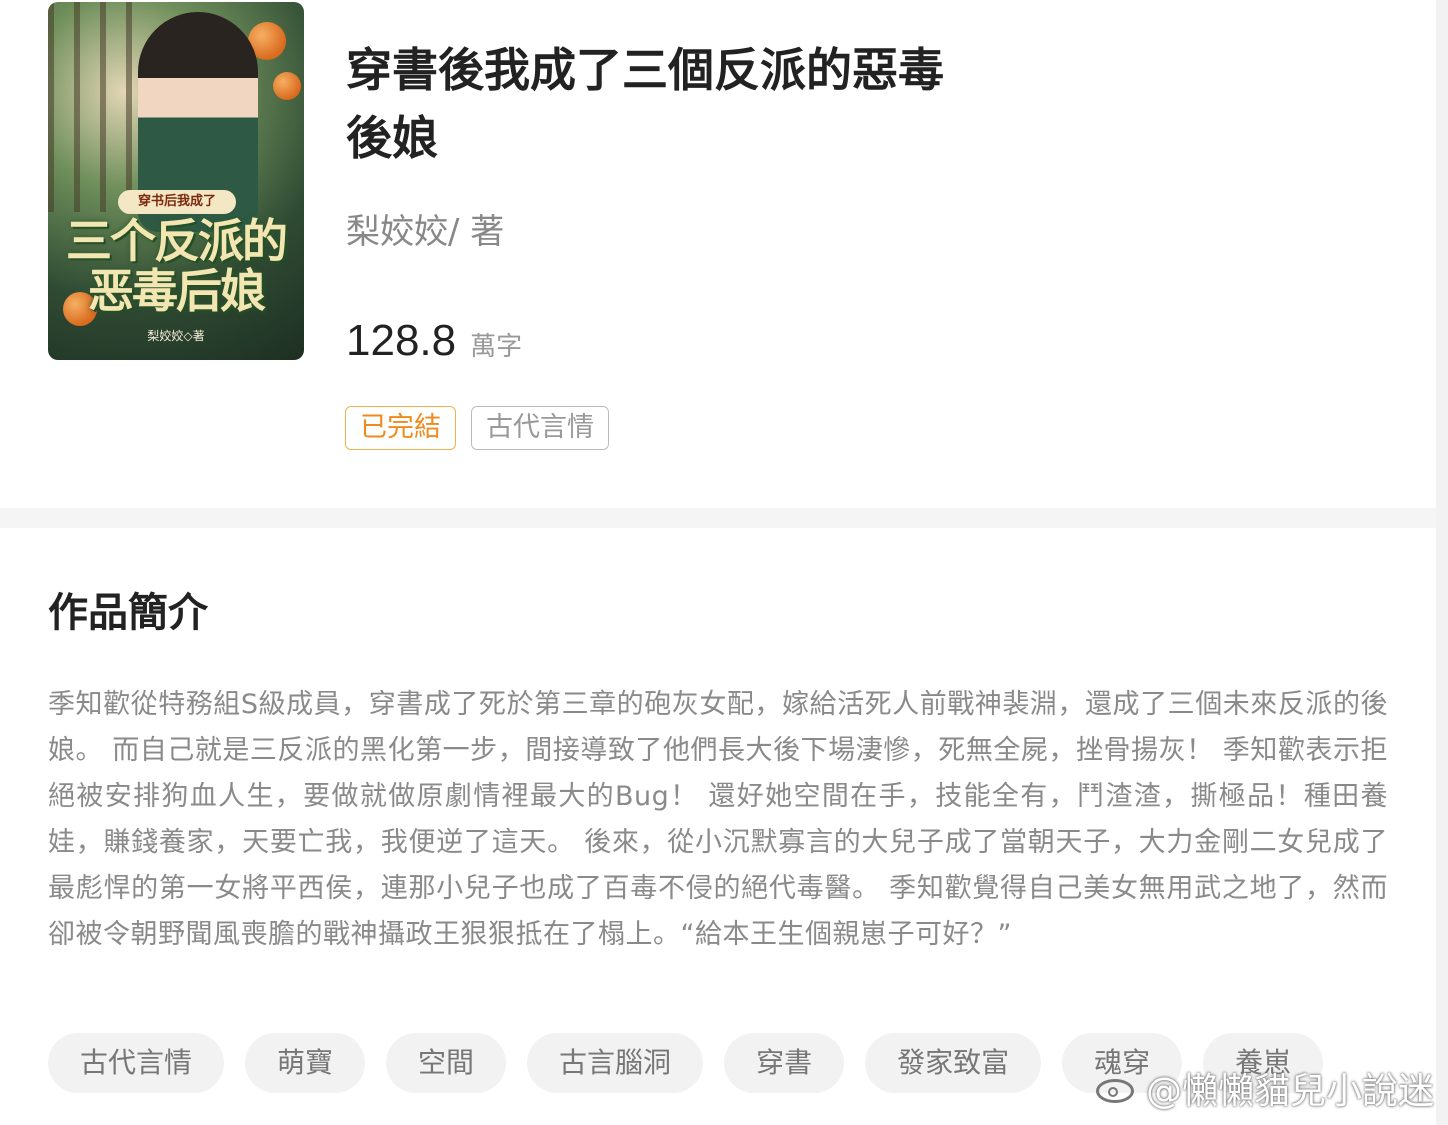 The image size is (1448, 1125). Describe the element at coordinates (136, 1063) in the screenshot. I see `keyword-tag: 古代言情` at that location.